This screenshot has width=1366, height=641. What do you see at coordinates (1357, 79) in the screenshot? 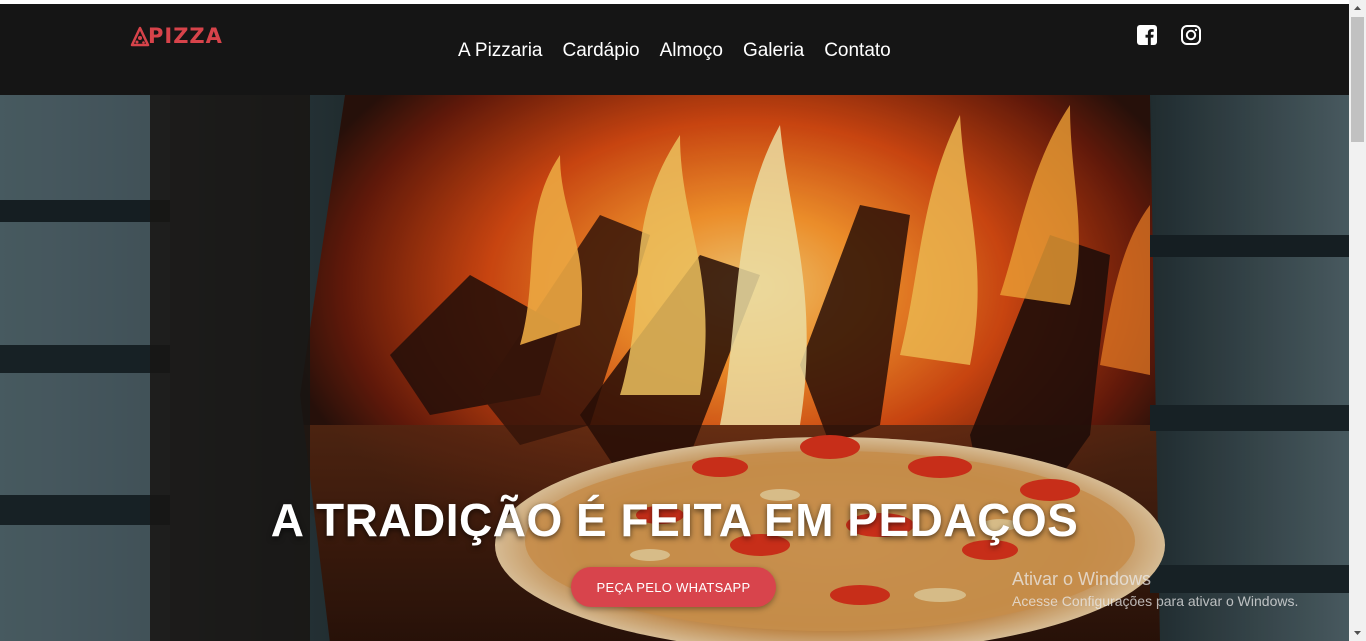
I see `scrollbar-thumb` at bounding box center [1357, 79].